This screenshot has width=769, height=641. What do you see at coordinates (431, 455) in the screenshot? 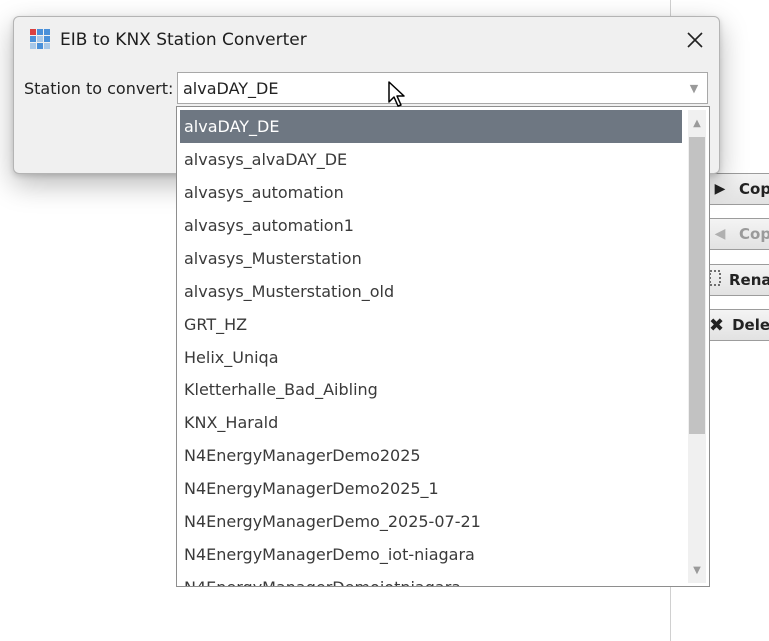
I see `list-item: N4EnergyManagerDemo2025` at bounding box center [431, 455].